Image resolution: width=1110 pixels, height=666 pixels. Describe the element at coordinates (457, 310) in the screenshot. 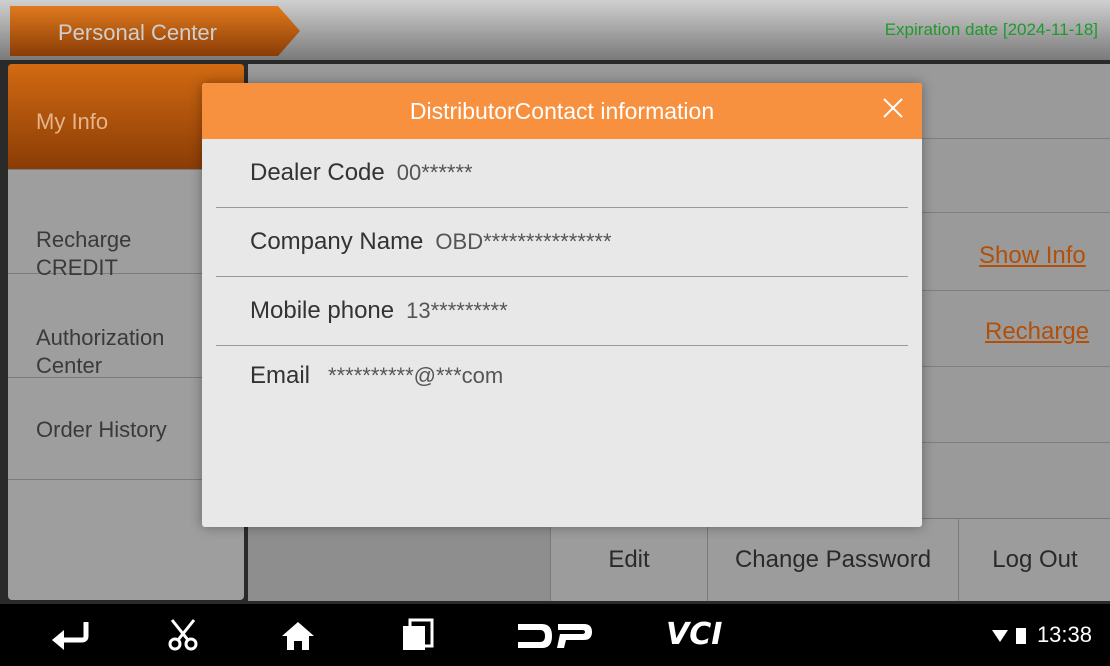

I see `mobile-phone-value: 13*********` at that location.